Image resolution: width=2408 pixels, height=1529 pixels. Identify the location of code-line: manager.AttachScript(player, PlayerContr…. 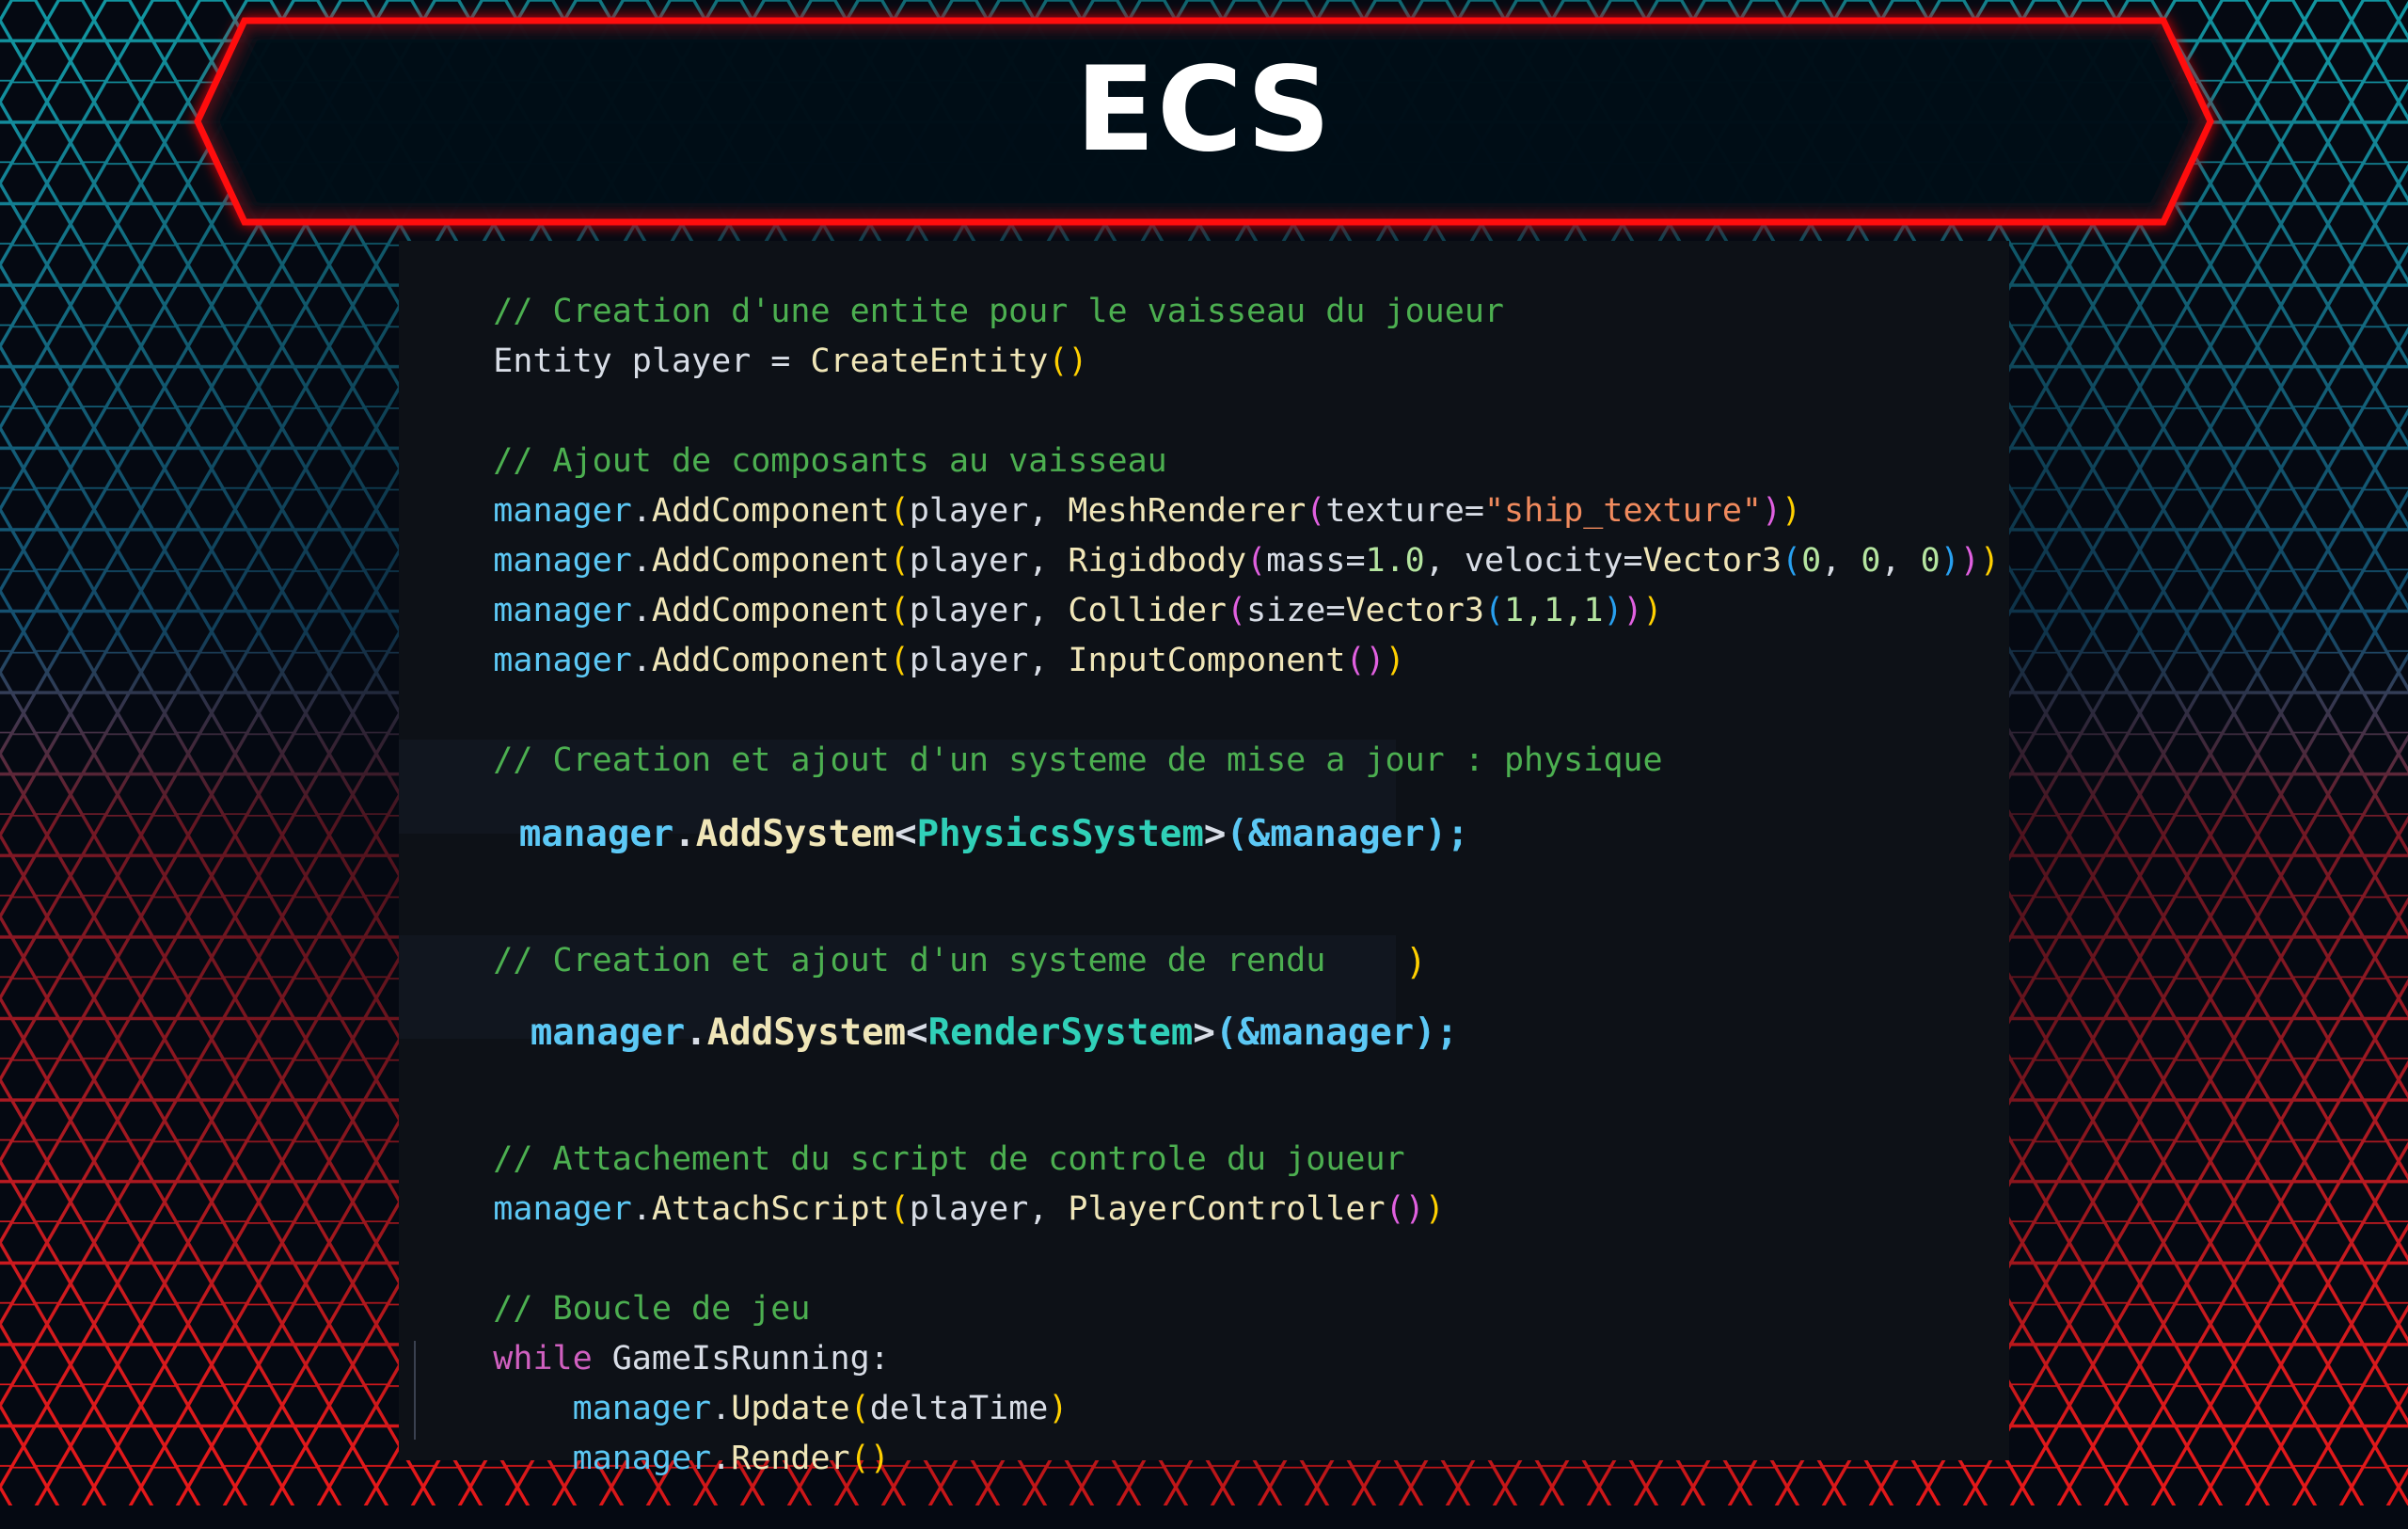
(969, 1209).